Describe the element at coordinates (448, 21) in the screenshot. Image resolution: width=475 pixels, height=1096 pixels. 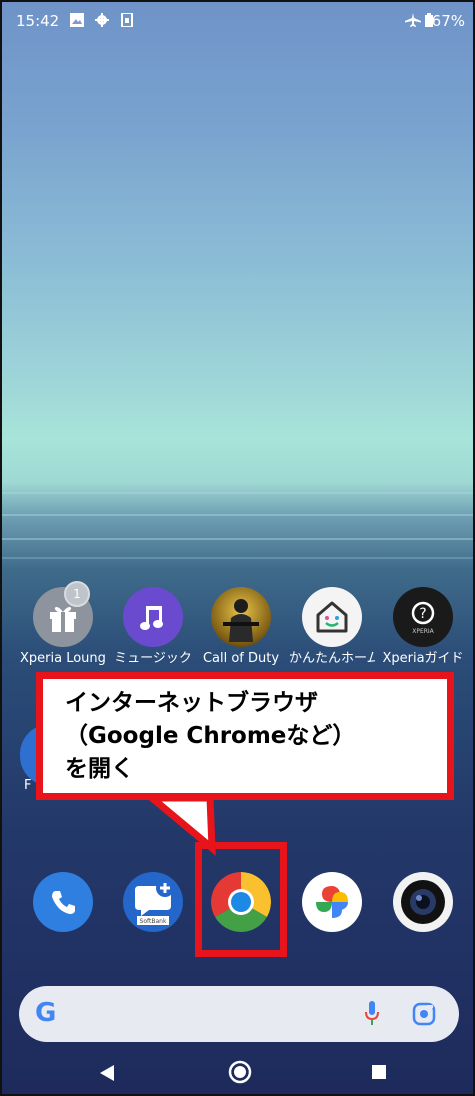
I see `battery-percent: 67%` at that location.